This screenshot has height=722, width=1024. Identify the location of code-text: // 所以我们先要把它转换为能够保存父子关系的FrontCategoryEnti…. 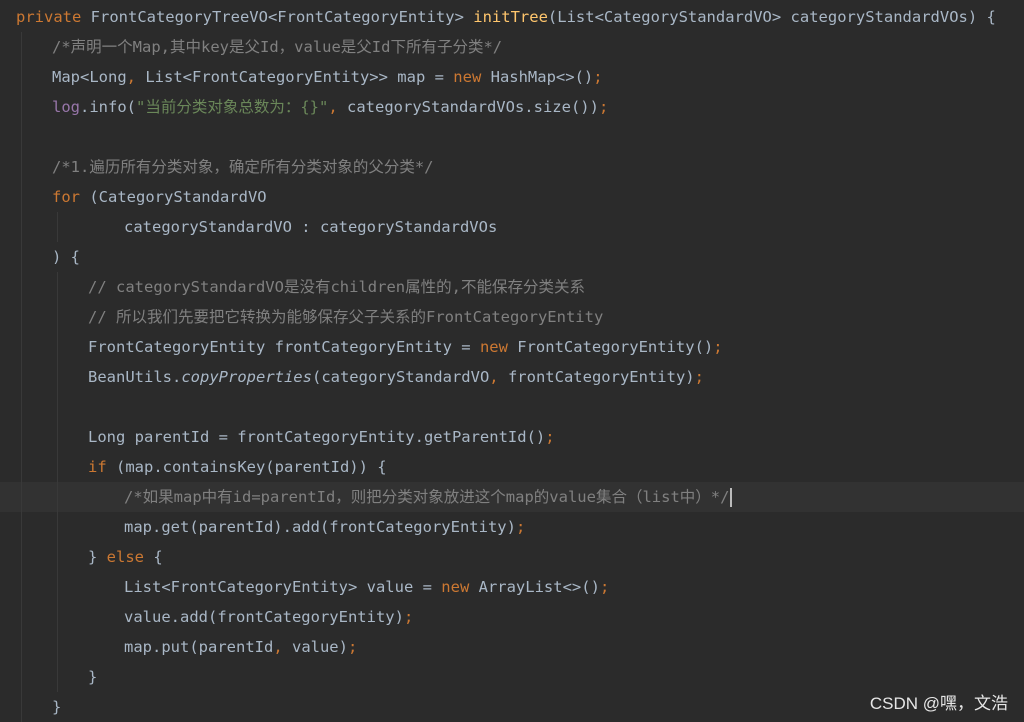
(345, 317).